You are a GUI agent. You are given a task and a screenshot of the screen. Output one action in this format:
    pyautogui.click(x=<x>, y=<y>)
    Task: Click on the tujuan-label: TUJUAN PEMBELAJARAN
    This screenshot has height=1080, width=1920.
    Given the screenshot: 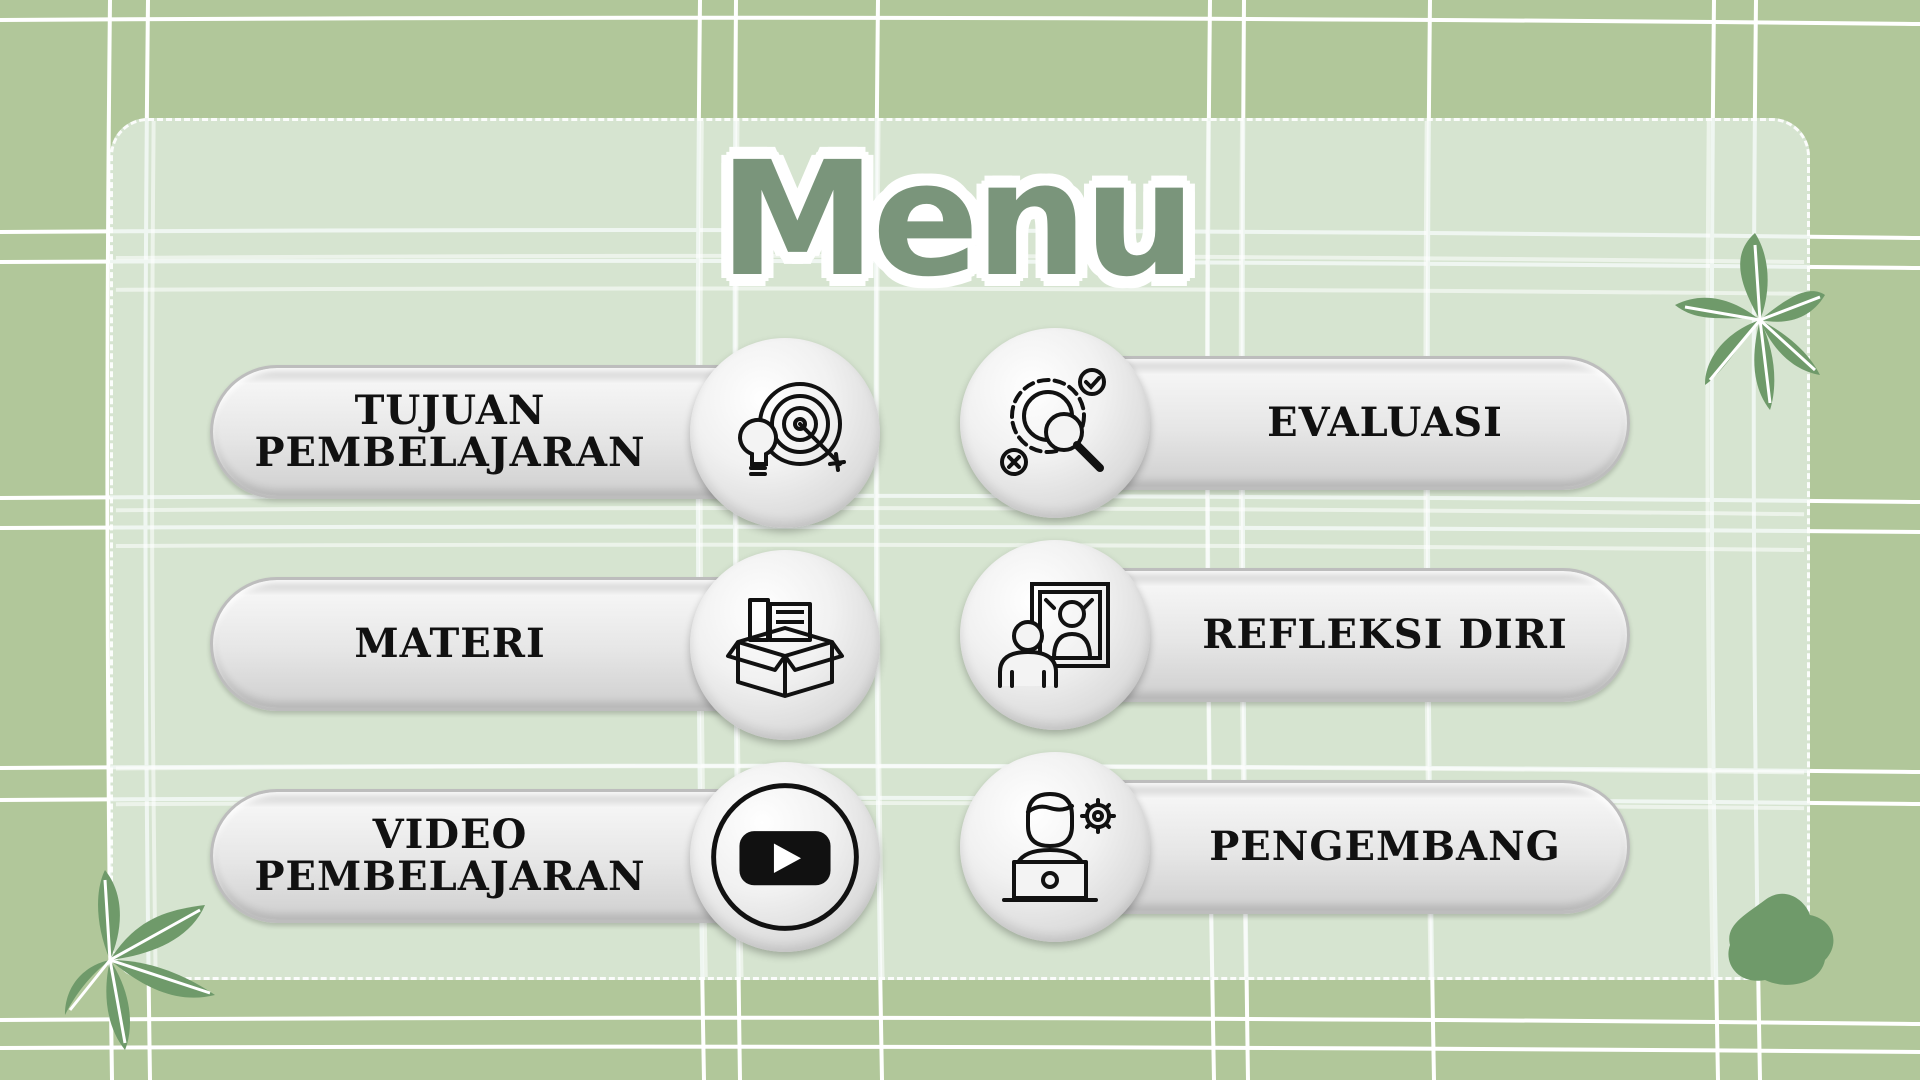 What is the action you would take?
    pyautogui.click(x=450, y=431)
    